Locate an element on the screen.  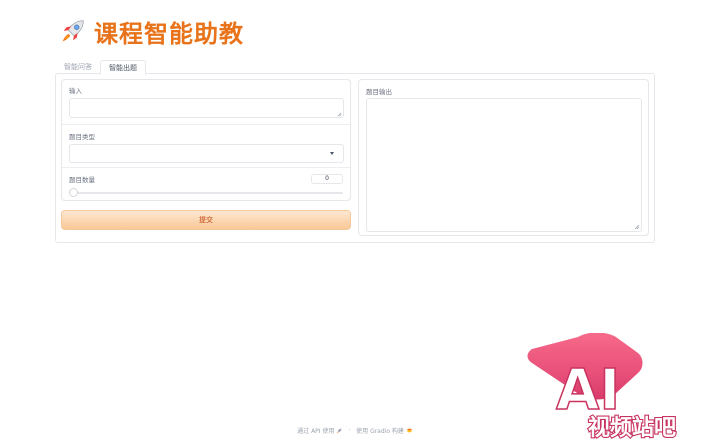
input-label: 输入 is located at coordinates (75, 91).